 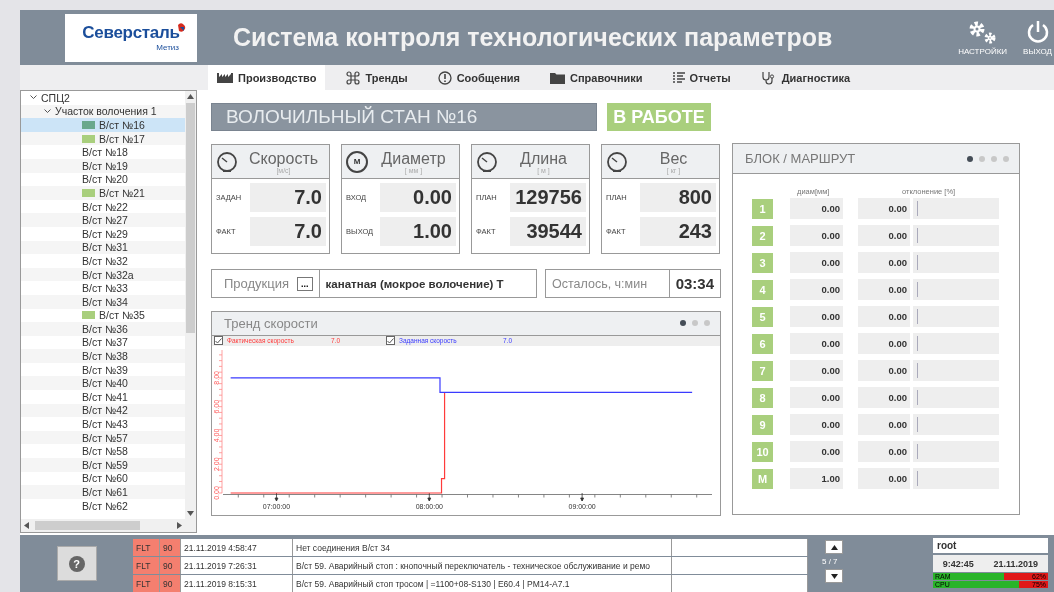 I want to click on scroll-down-button, so click(x=834, y=576).